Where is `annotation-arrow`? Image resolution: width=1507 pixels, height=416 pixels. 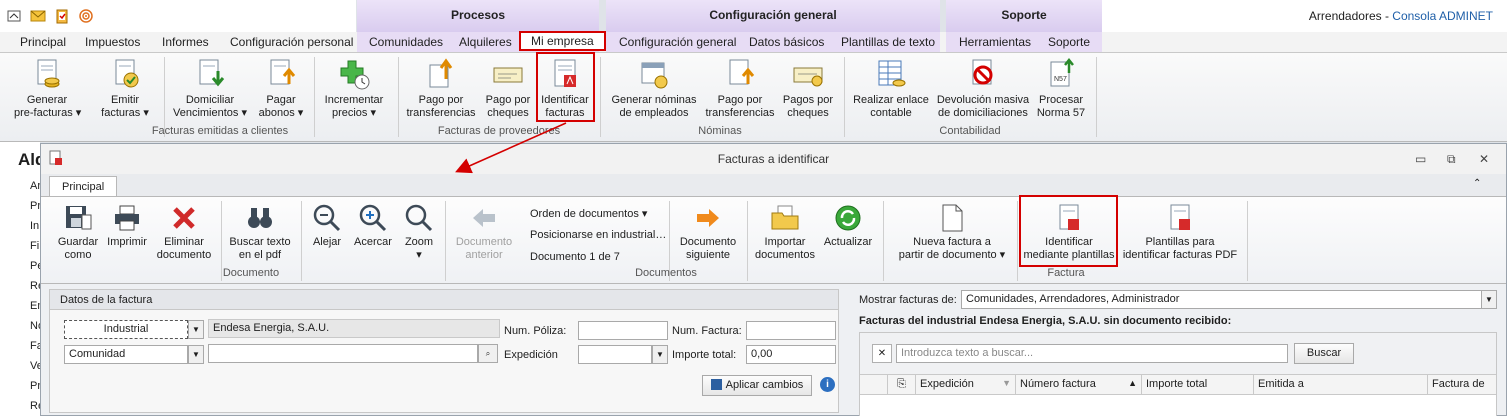 annotation-arrow is located at coordinates (511, 148).